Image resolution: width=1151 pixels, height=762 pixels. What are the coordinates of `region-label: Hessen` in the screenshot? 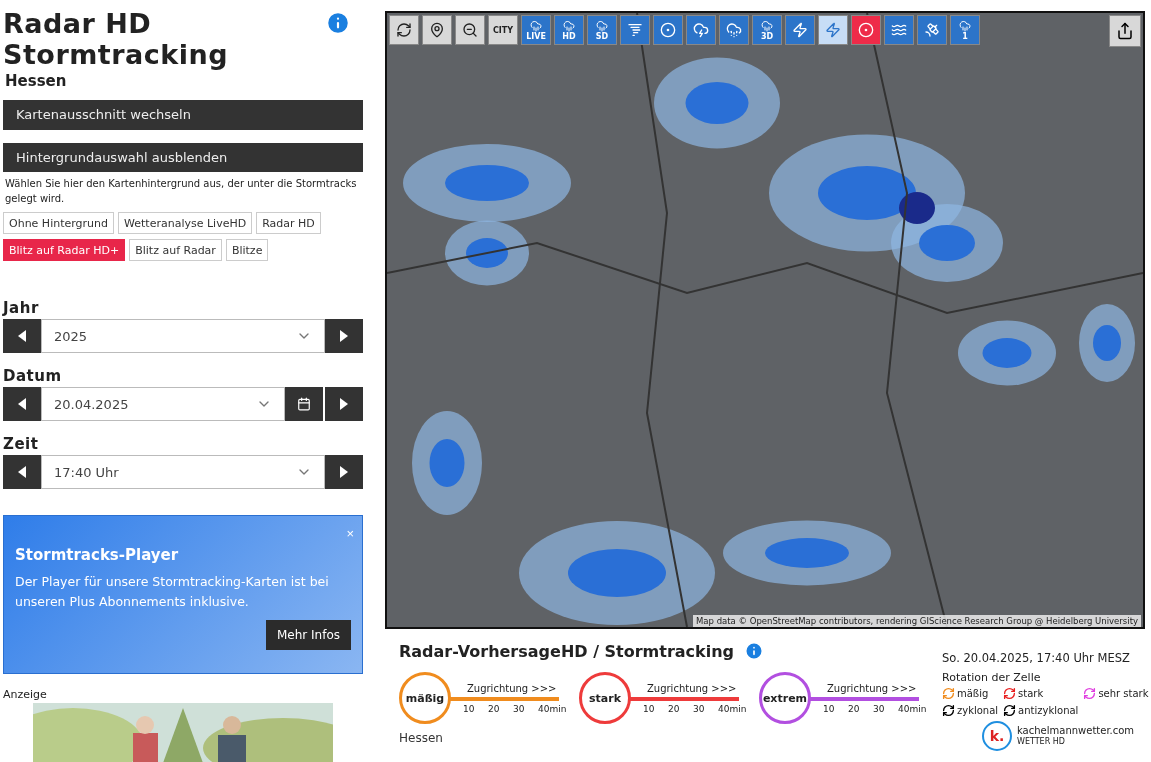 It's located at (421, 738).